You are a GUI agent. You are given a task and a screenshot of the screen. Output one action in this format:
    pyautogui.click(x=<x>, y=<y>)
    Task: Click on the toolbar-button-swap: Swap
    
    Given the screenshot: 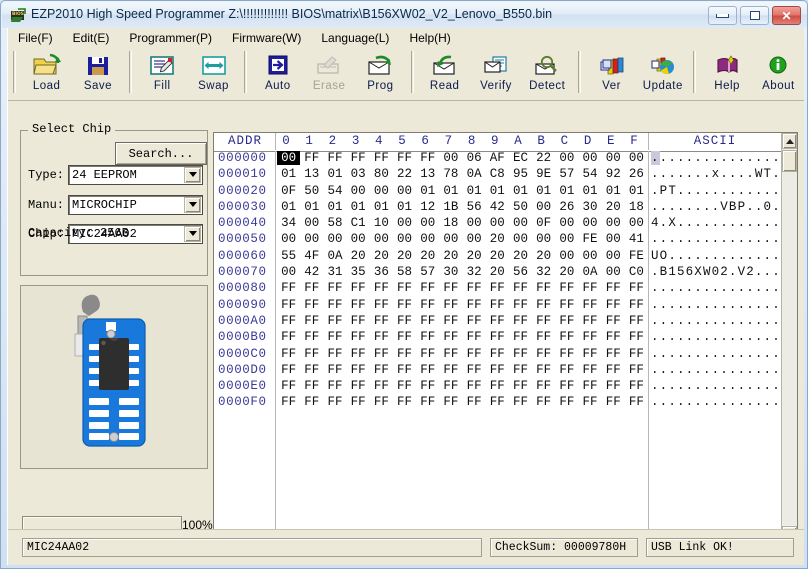 What is the action you would take?
    pyautogui.click(x=213, y=74)
    